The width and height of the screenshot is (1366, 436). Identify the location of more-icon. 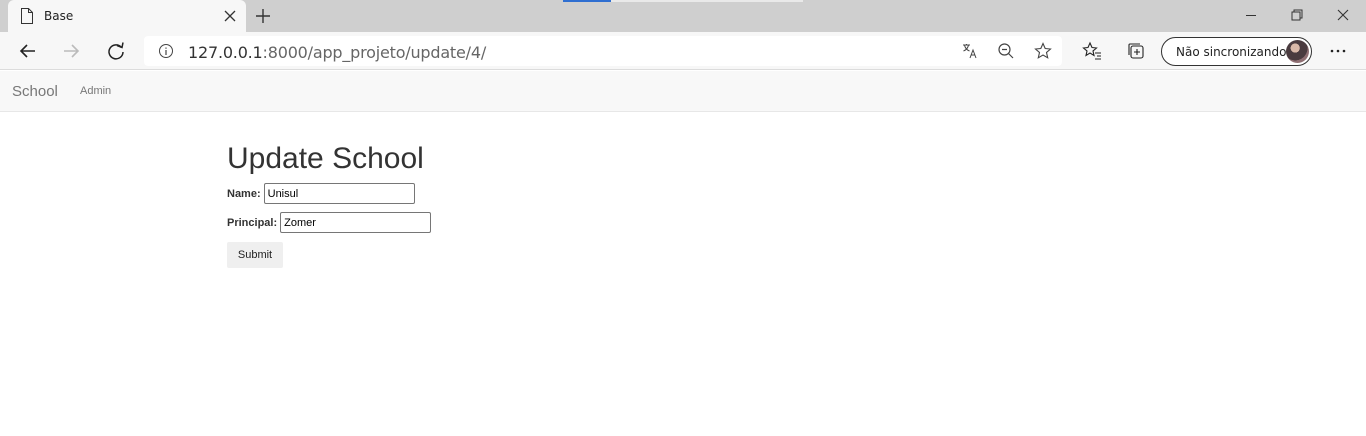
(1338, 51).